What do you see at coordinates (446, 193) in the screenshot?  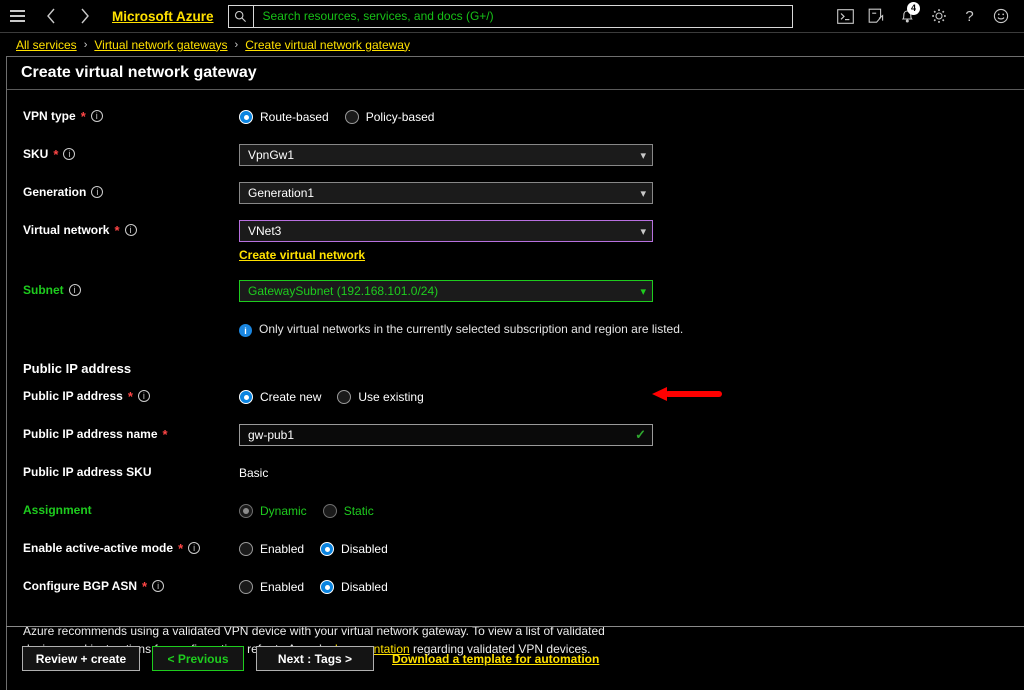 I see `generation-select: Generation1 ▾` at bounding box center [446, 193].